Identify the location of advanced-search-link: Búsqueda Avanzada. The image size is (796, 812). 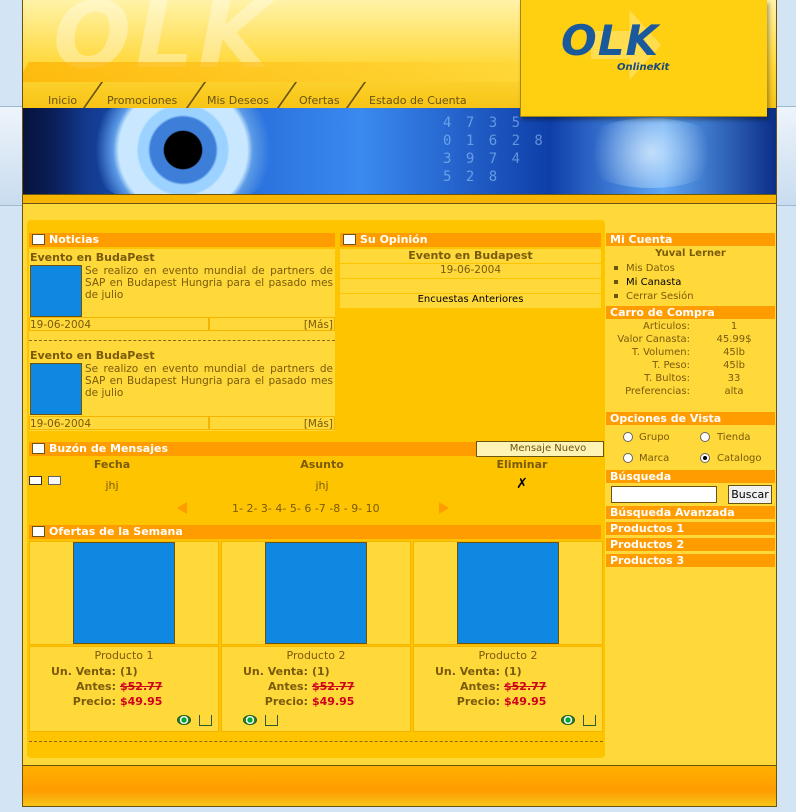
(690, 512).